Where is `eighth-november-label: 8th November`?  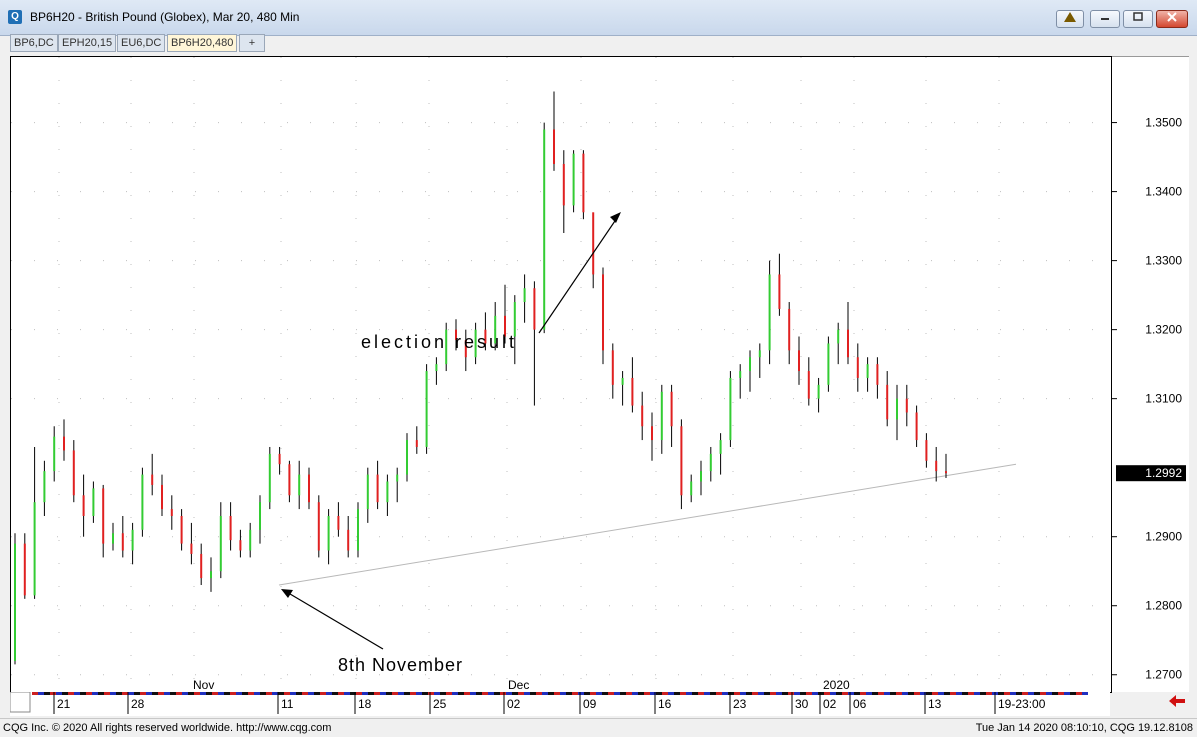 eighth-november-label: 8th November is located at coordinates (400, 665).